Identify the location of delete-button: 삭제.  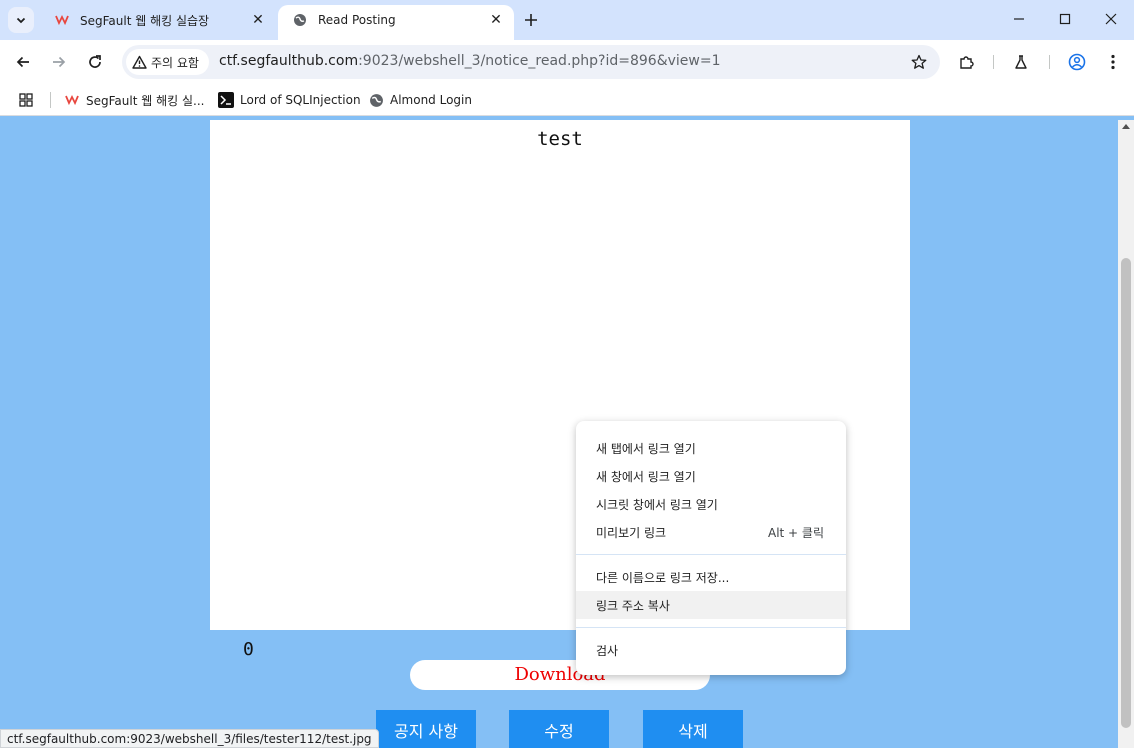
(693, 729).